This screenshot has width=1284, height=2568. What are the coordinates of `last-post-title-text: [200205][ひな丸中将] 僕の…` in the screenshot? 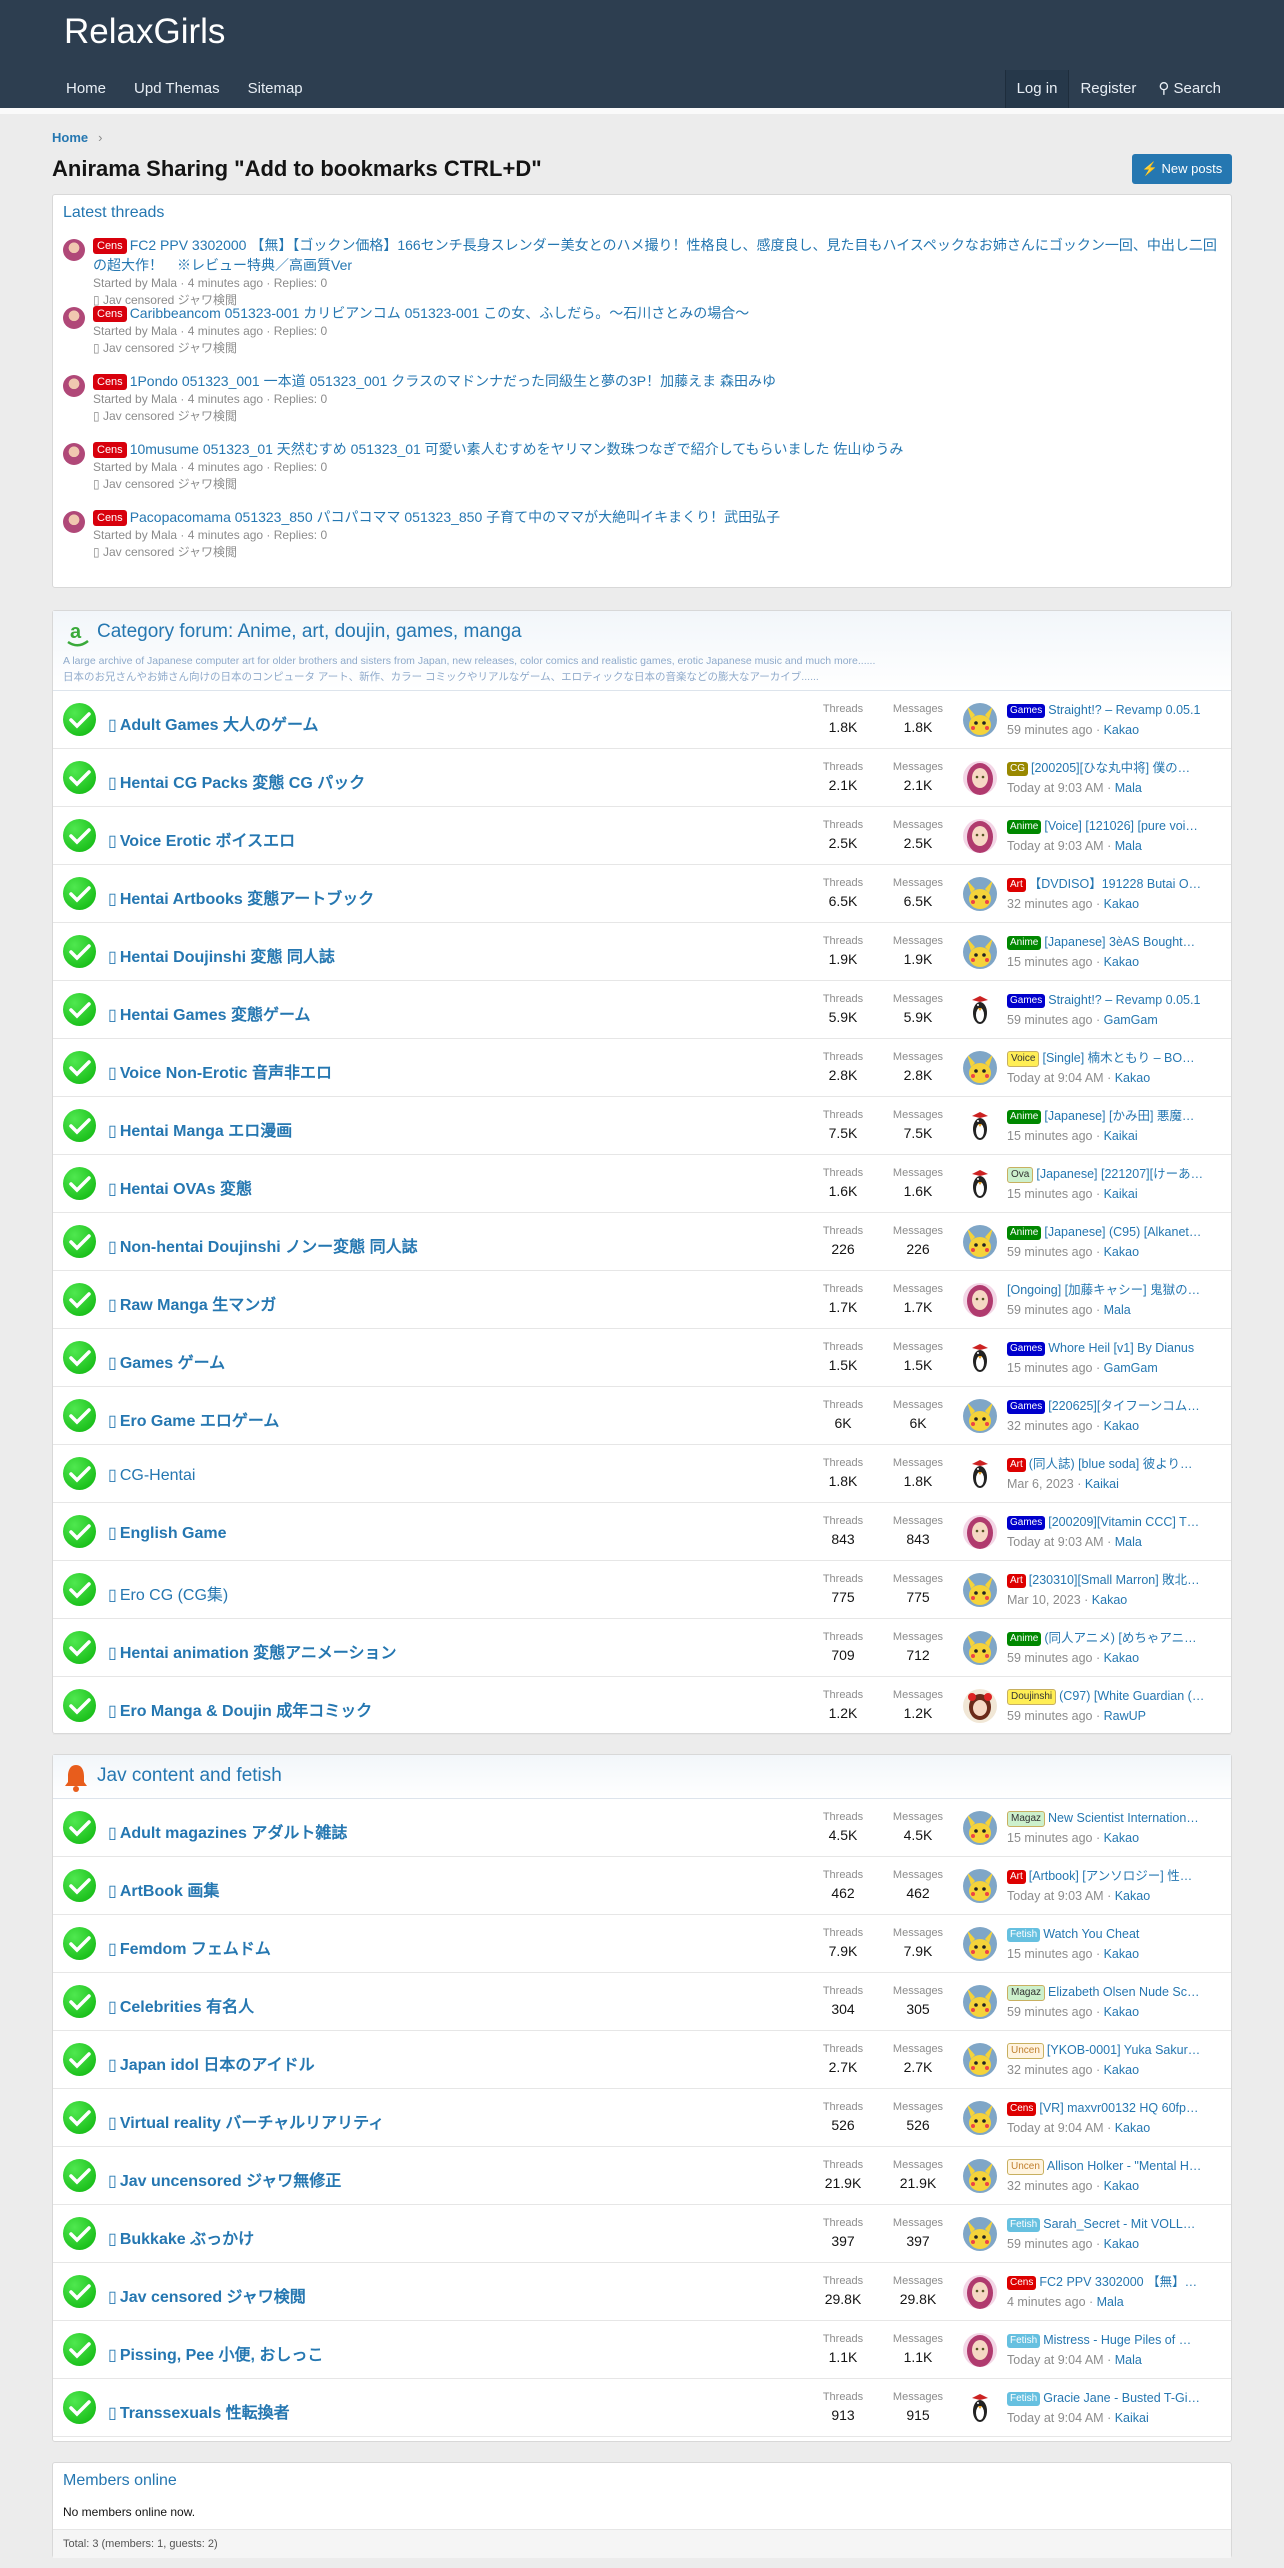 It's located at (1110, 768).